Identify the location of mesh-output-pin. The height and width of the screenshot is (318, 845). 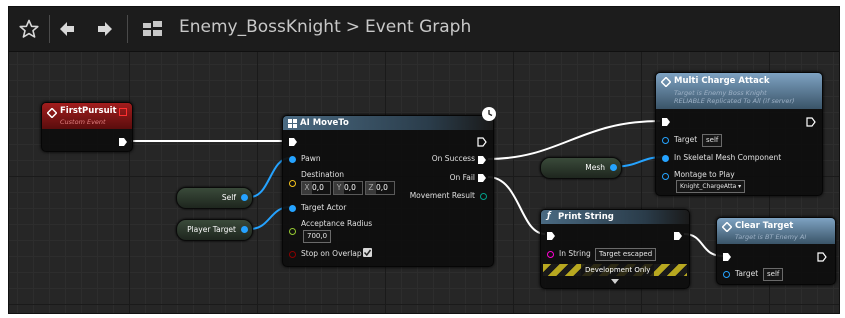
(613, 167).